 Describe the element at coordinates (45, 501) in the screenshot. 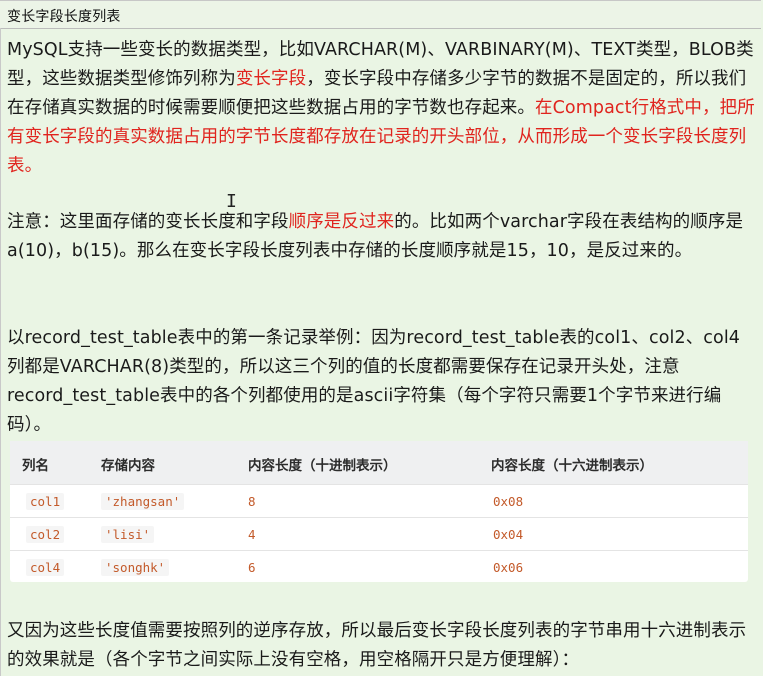

I see `cell-column-name: col1` at that location.